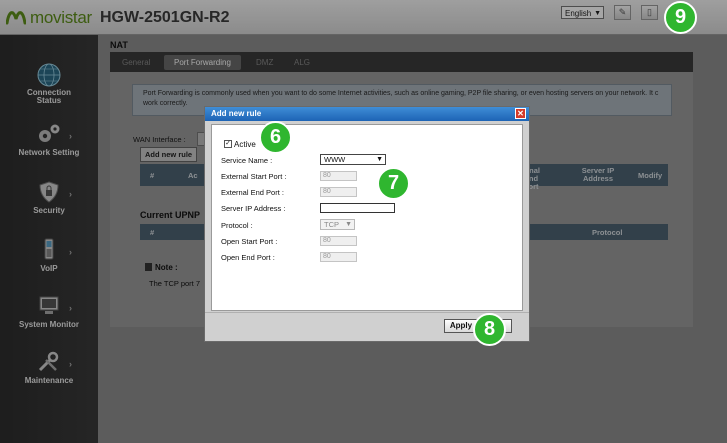 The height and width of the screenshot is (443, 727). I want to click on protocol-label: Protocol :, so click(237, 225).